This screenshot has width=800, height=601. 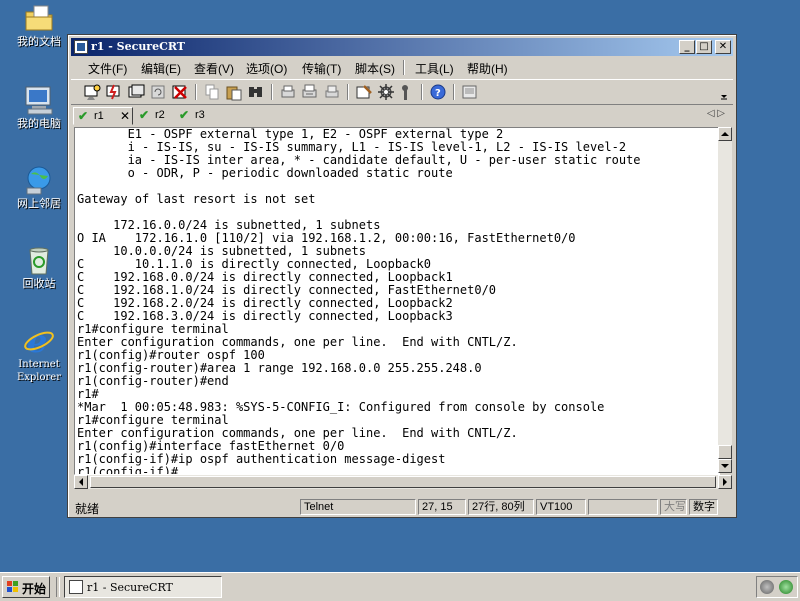 I want to click on session-options-icon, so click(x=364, y=92).